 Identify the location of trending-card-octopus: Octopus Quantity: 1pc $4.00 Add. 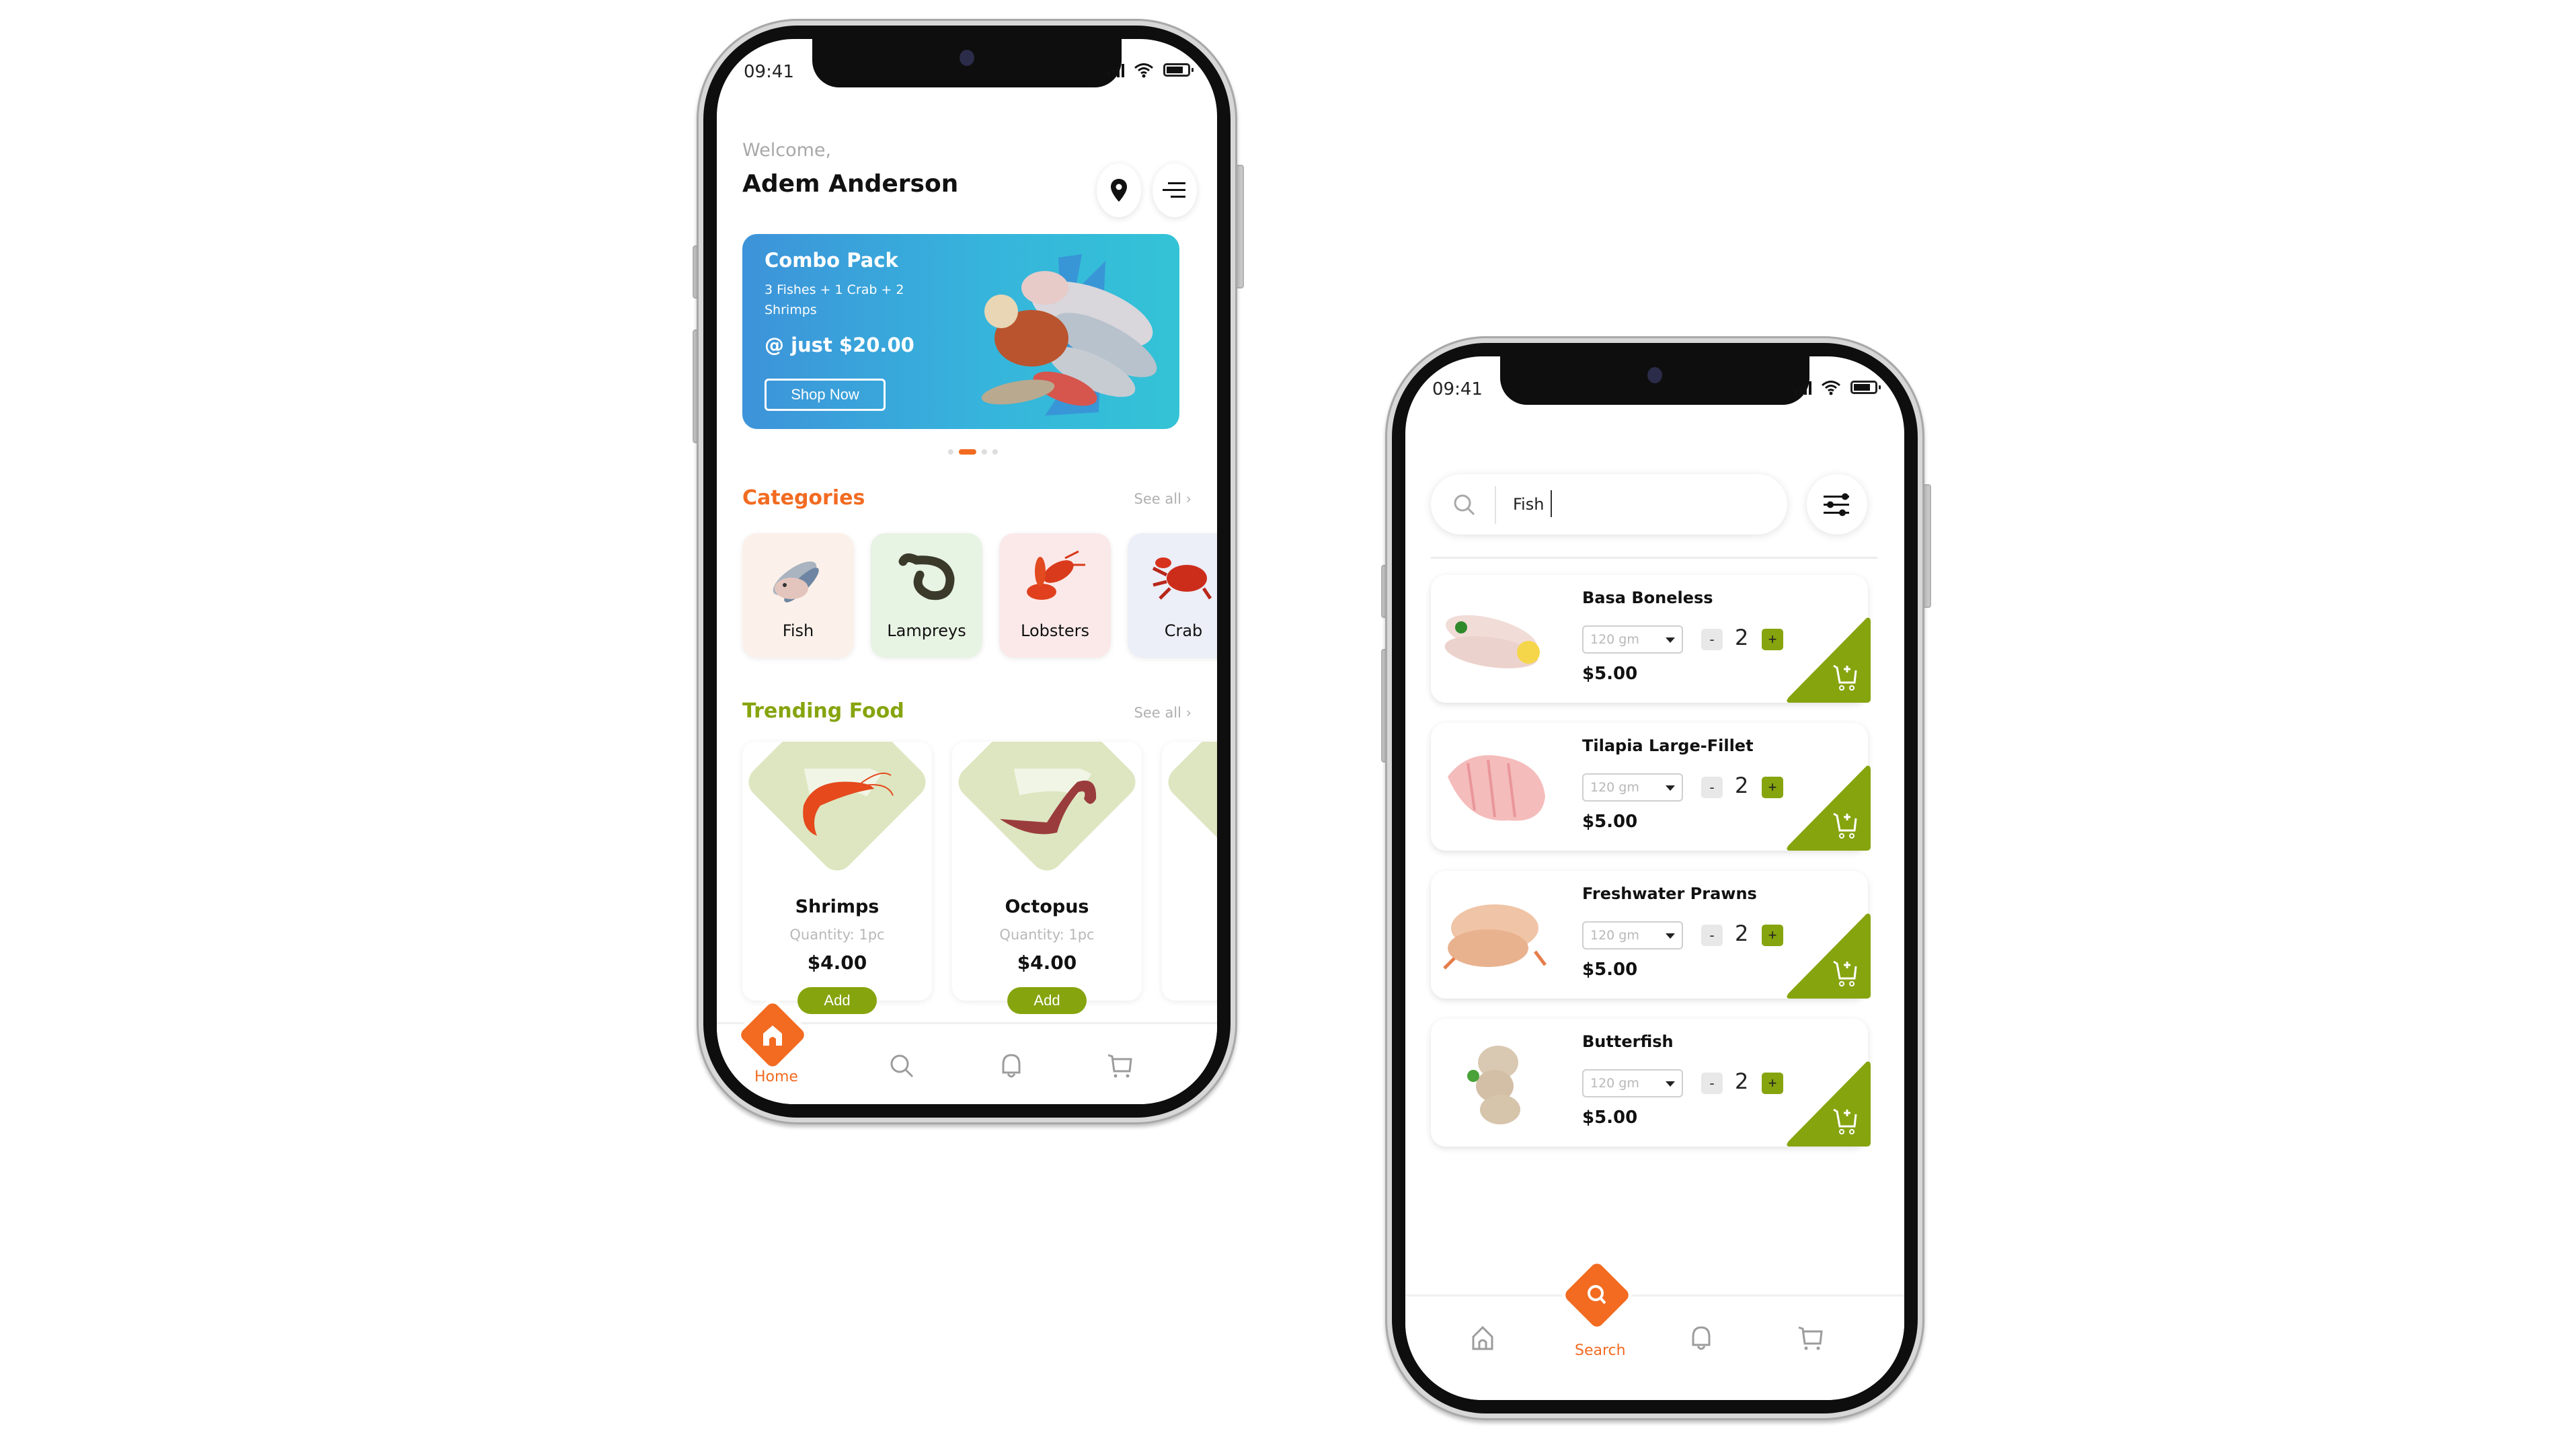
(1047, 878).